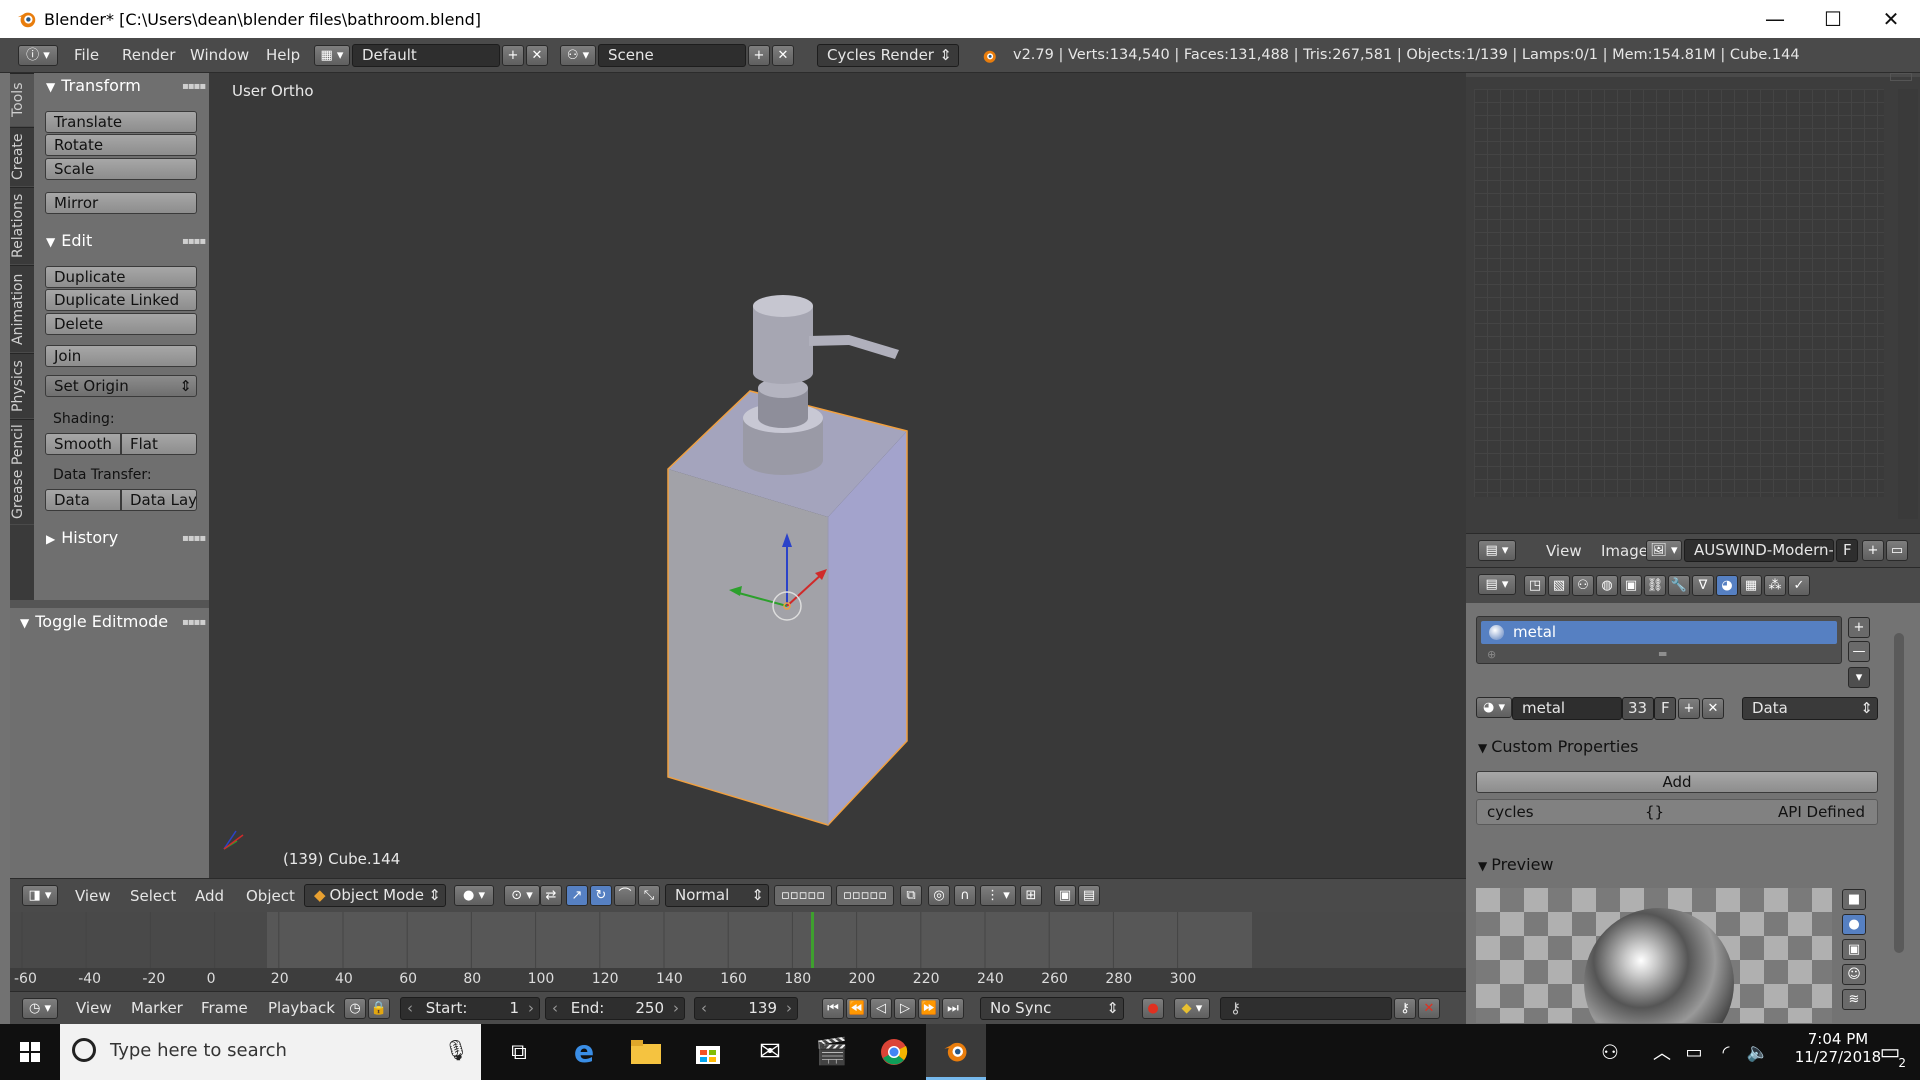 The image size is (1920, 1080). I want to click on taskbar-search-box: Type here to search 🎙, so click(270, 1052).